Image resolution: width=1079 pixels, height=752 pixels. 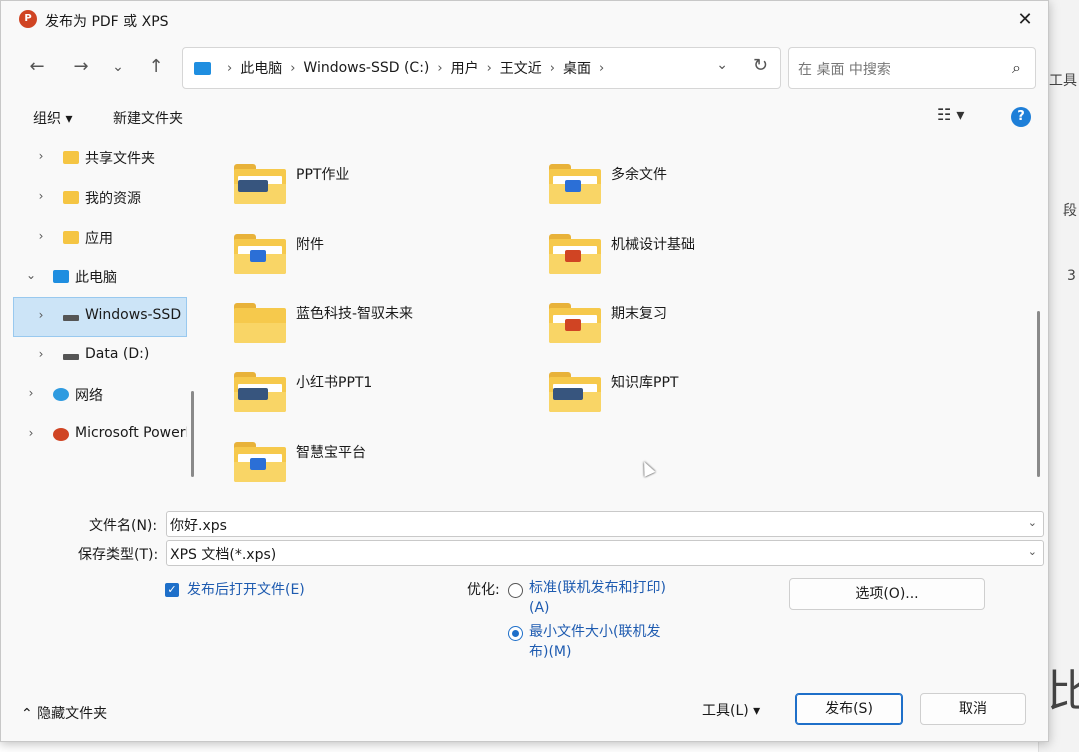 I want to click on nav-item-my-resources: › 我的资源, so click(x=100, y=198).